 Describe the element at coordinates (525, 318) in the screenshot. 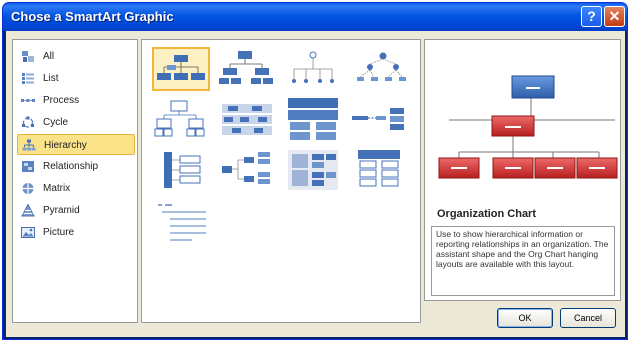

I see `ok-button: OK` at that location.